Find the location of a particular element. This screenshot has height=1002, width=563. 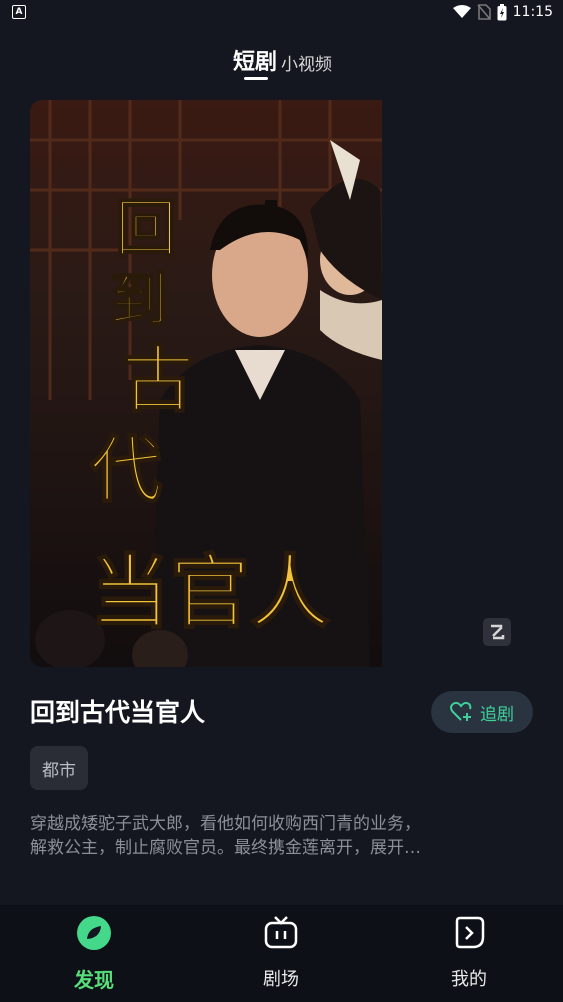

nav-theater: 剧场 is located at coordinates (281, 953).